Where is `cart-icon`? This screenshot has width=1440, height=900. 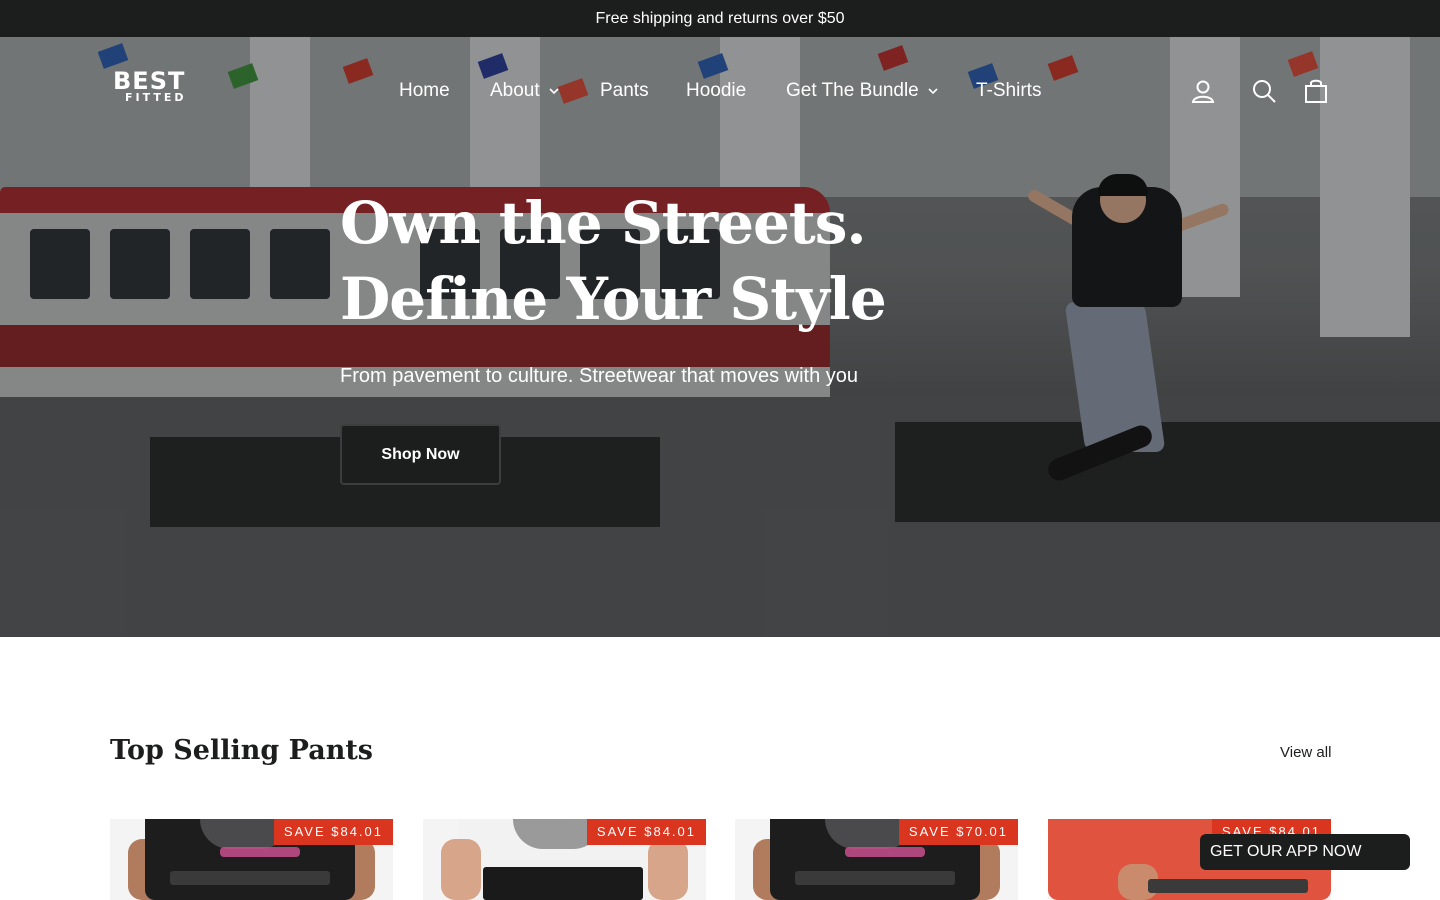 cart-icon is located at coordinates (1316, 91).